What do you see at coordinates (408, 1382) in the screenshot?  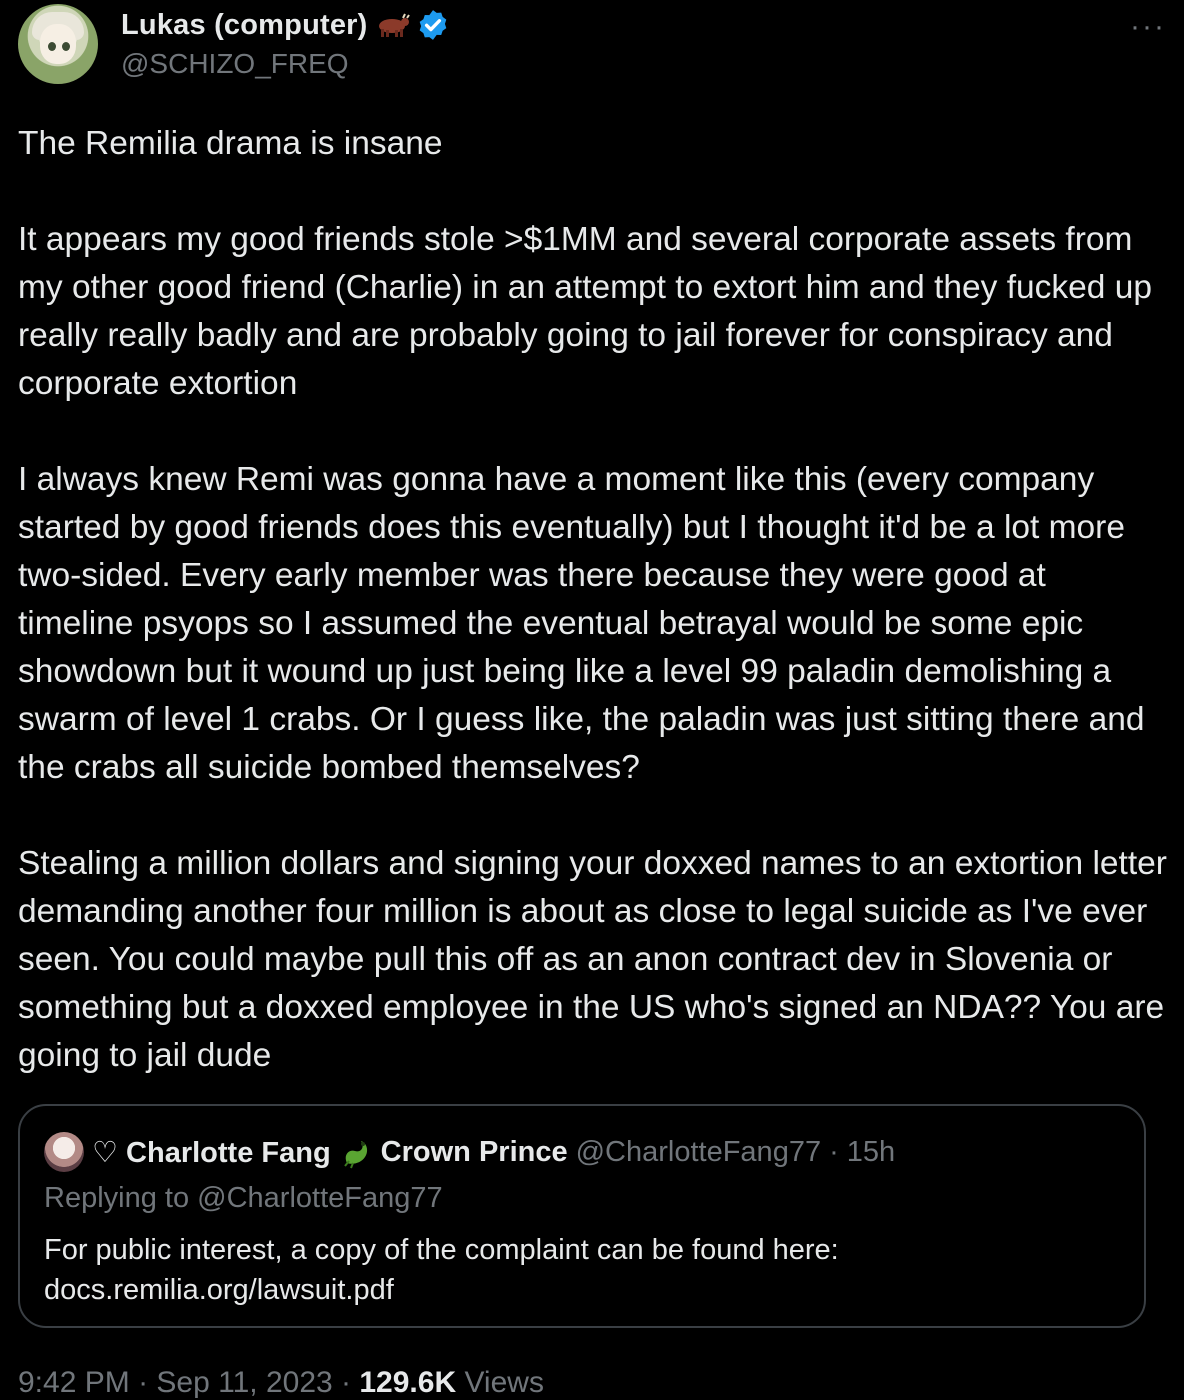 I see `views-count: 129.6K` at bounding box center [408, 1382].